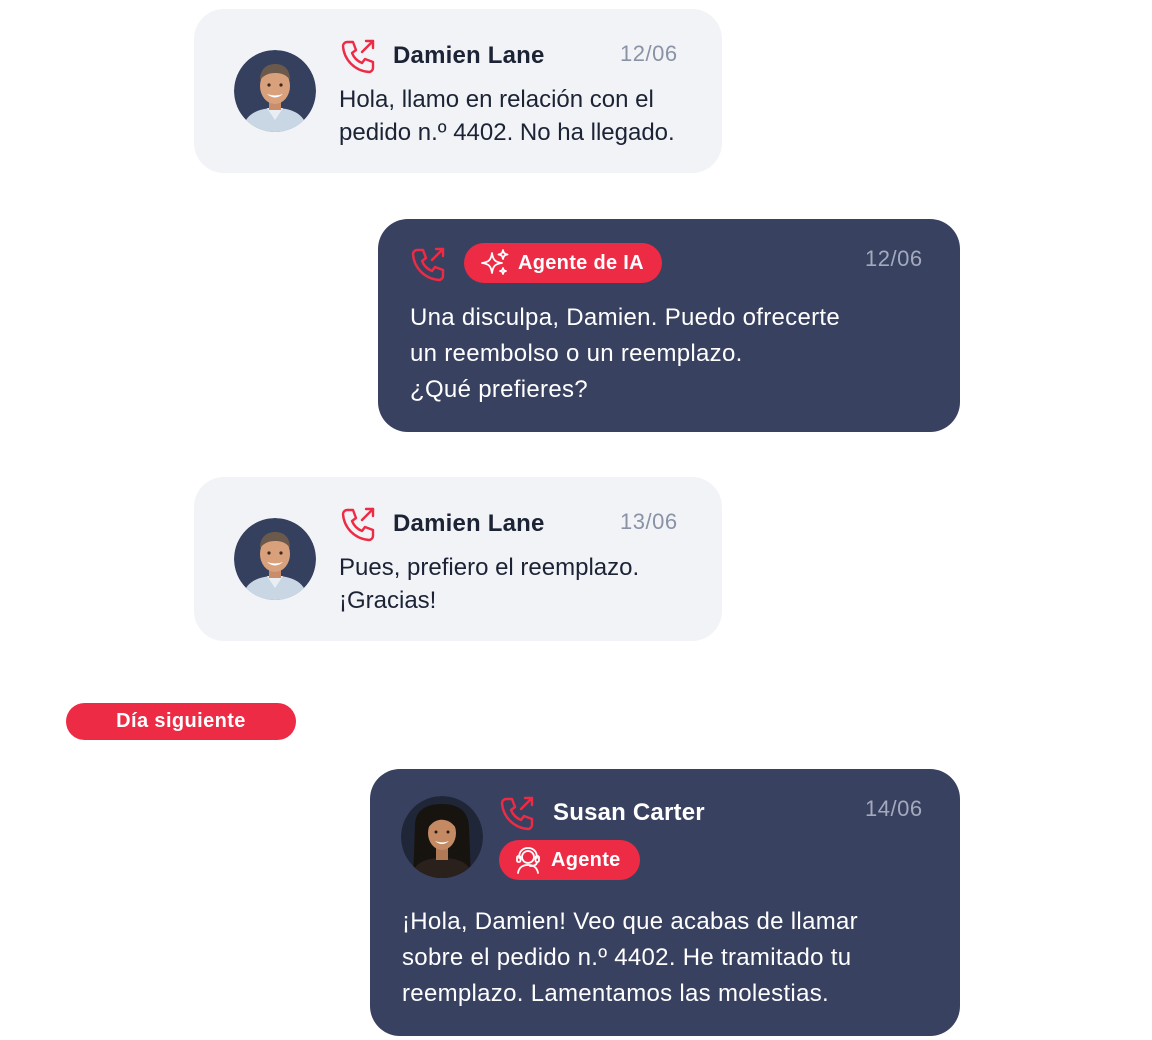 This screenshot has width=1152, height=1040. Describe the element at coordinates (586, 859) in the screenshot. I see `badge-label: Agente` at that location.